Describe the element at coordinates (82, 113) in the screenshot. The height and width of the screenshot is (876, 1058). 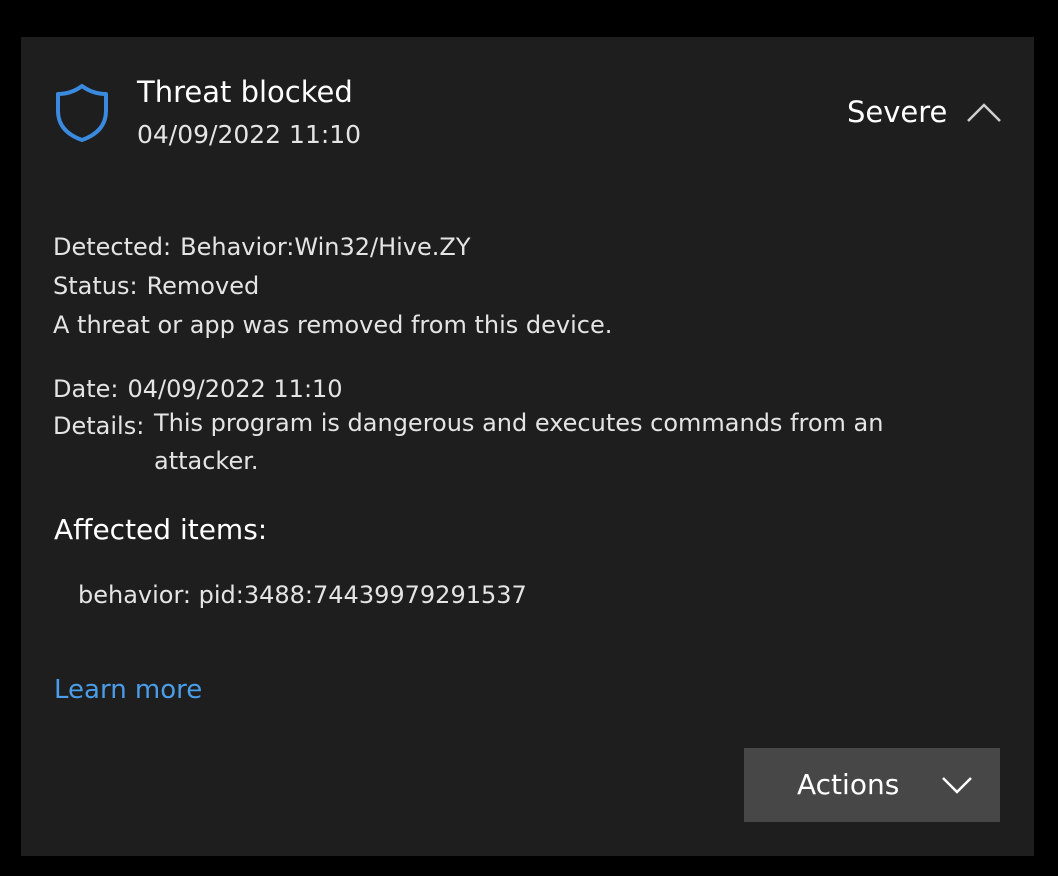
I see `shield-icon` at that location.